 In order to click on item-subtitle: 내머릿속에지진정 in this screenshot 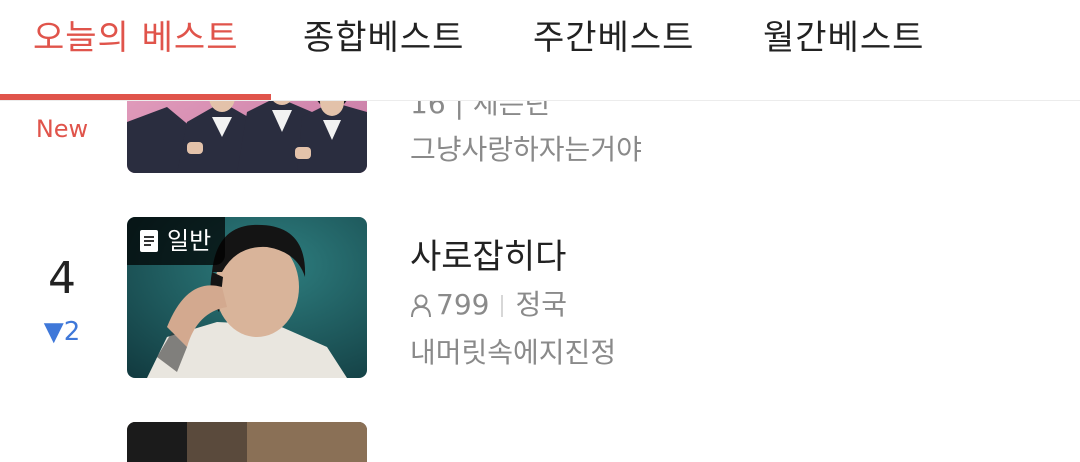, I will do `click(513, 352)`.